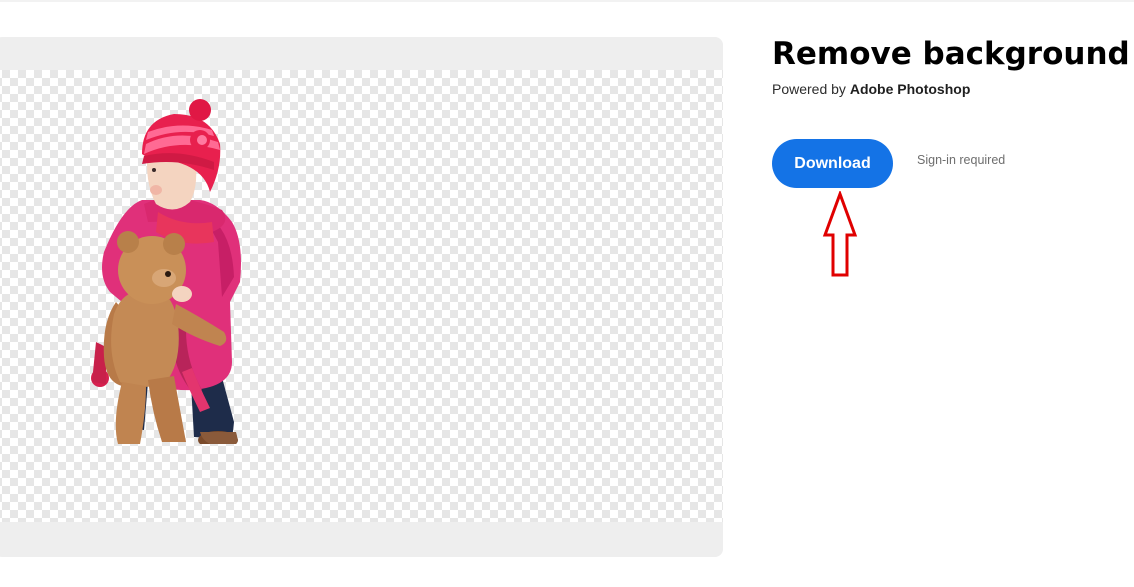  What do you see at coordinates (840, 234) in the screenshot?
I see `up-arrow-icon` at bounding box center [840, 234].